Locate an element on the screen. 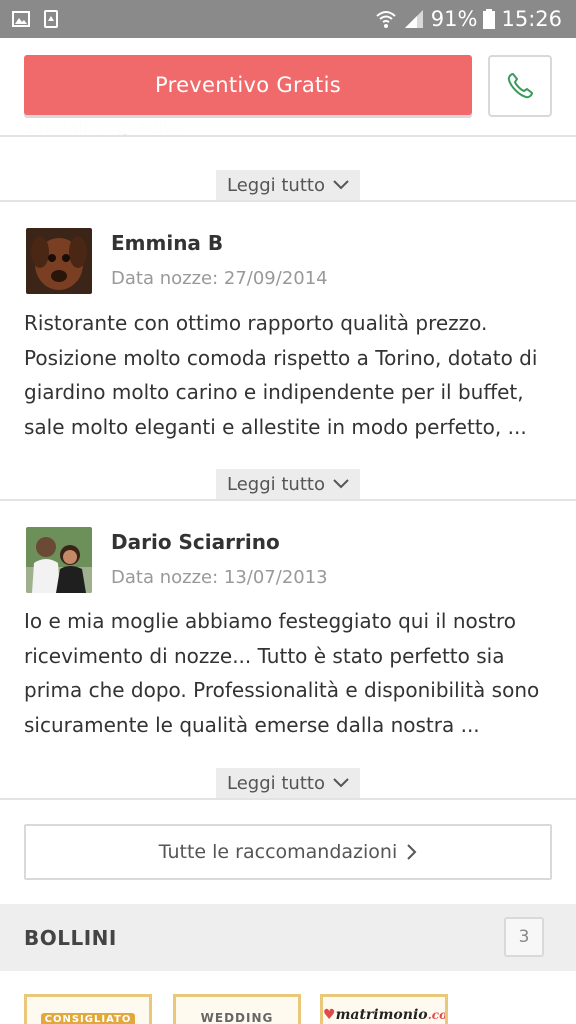  badge-matrimonio: ♥matrimonio.com is located at coordinates (384, 1009).